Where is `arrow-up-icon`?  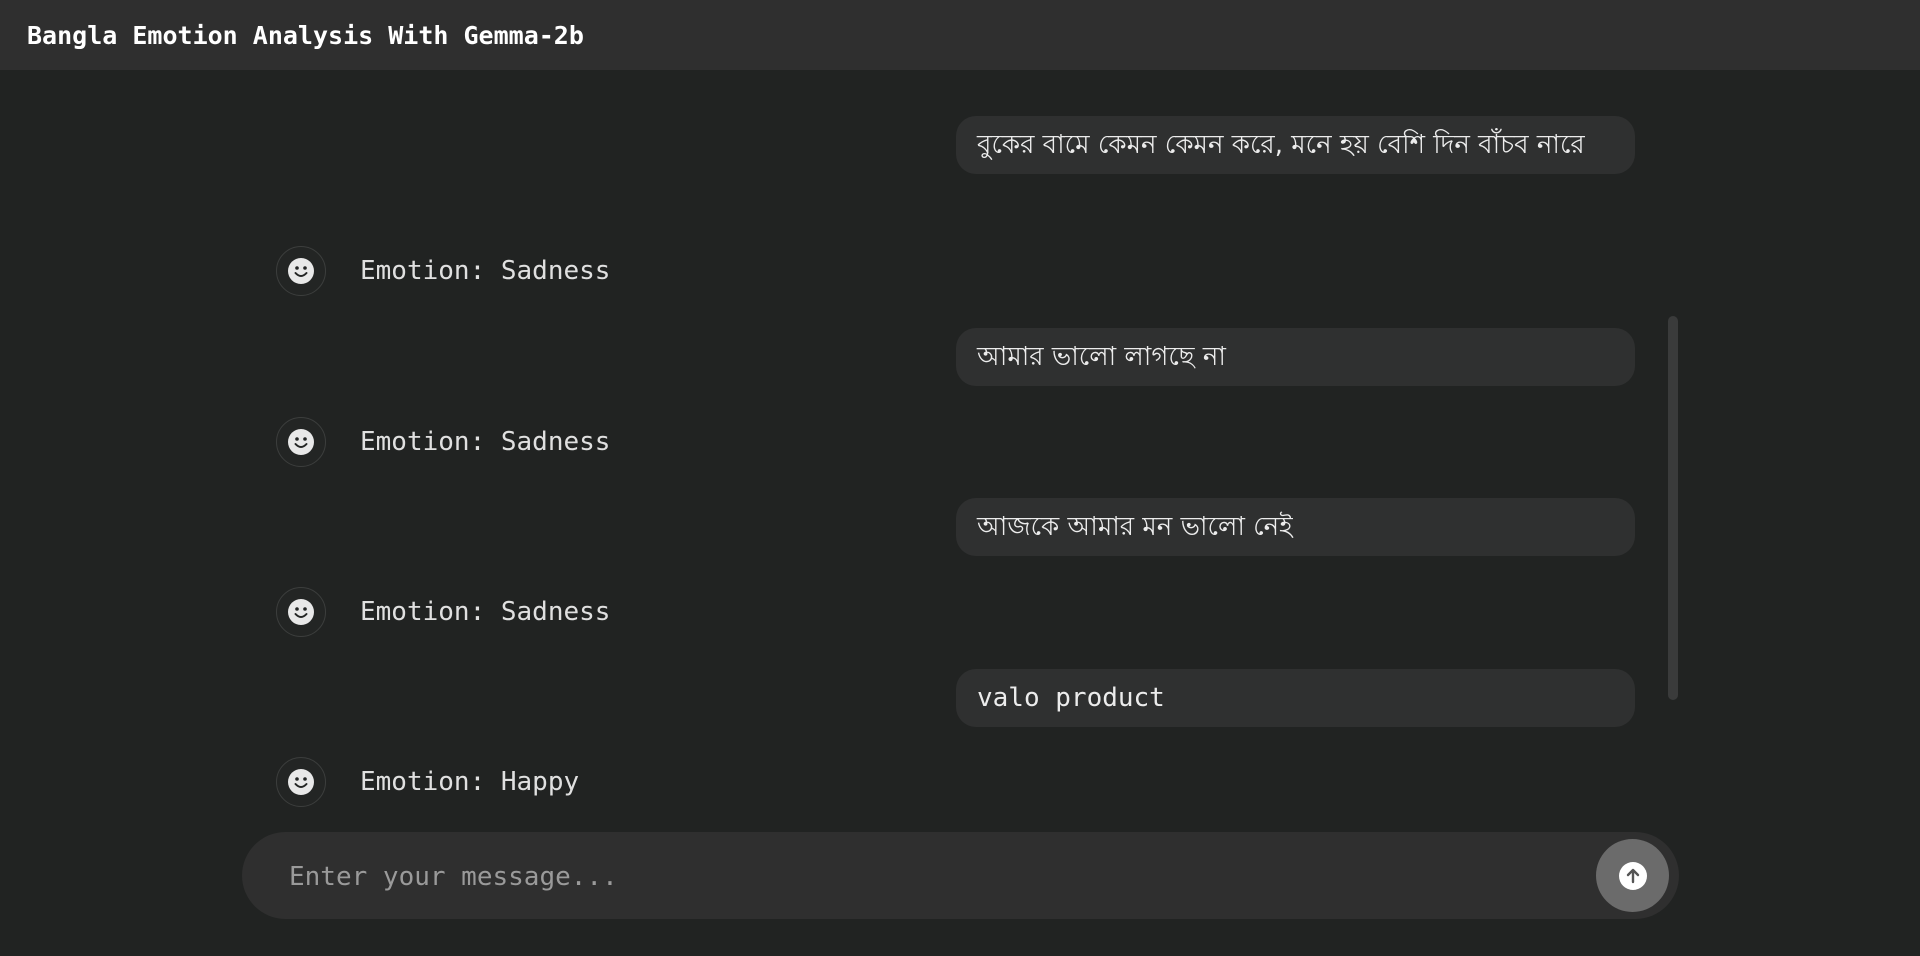 arrow-up-icon is located at coordinates (1632, 875).